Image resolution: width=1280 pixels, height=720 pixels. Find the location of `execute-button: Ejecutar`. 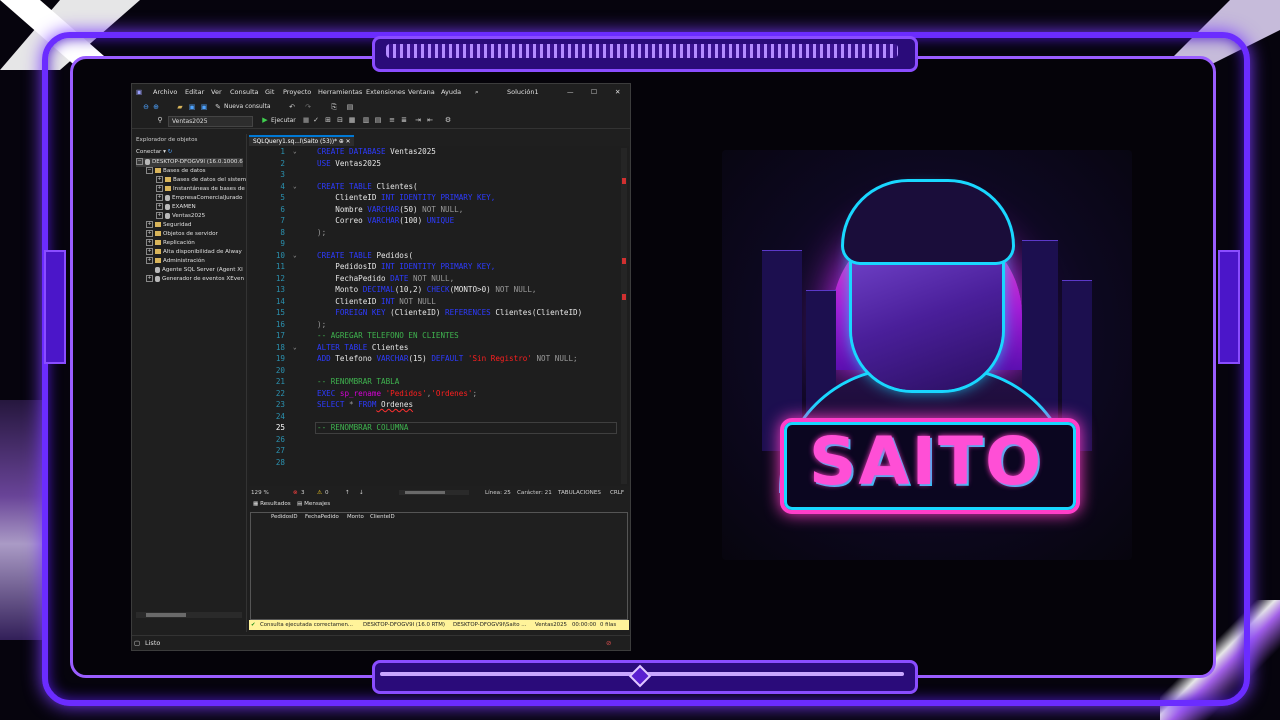

execute-button: Ejecutar is located at coordinates (283, 120).